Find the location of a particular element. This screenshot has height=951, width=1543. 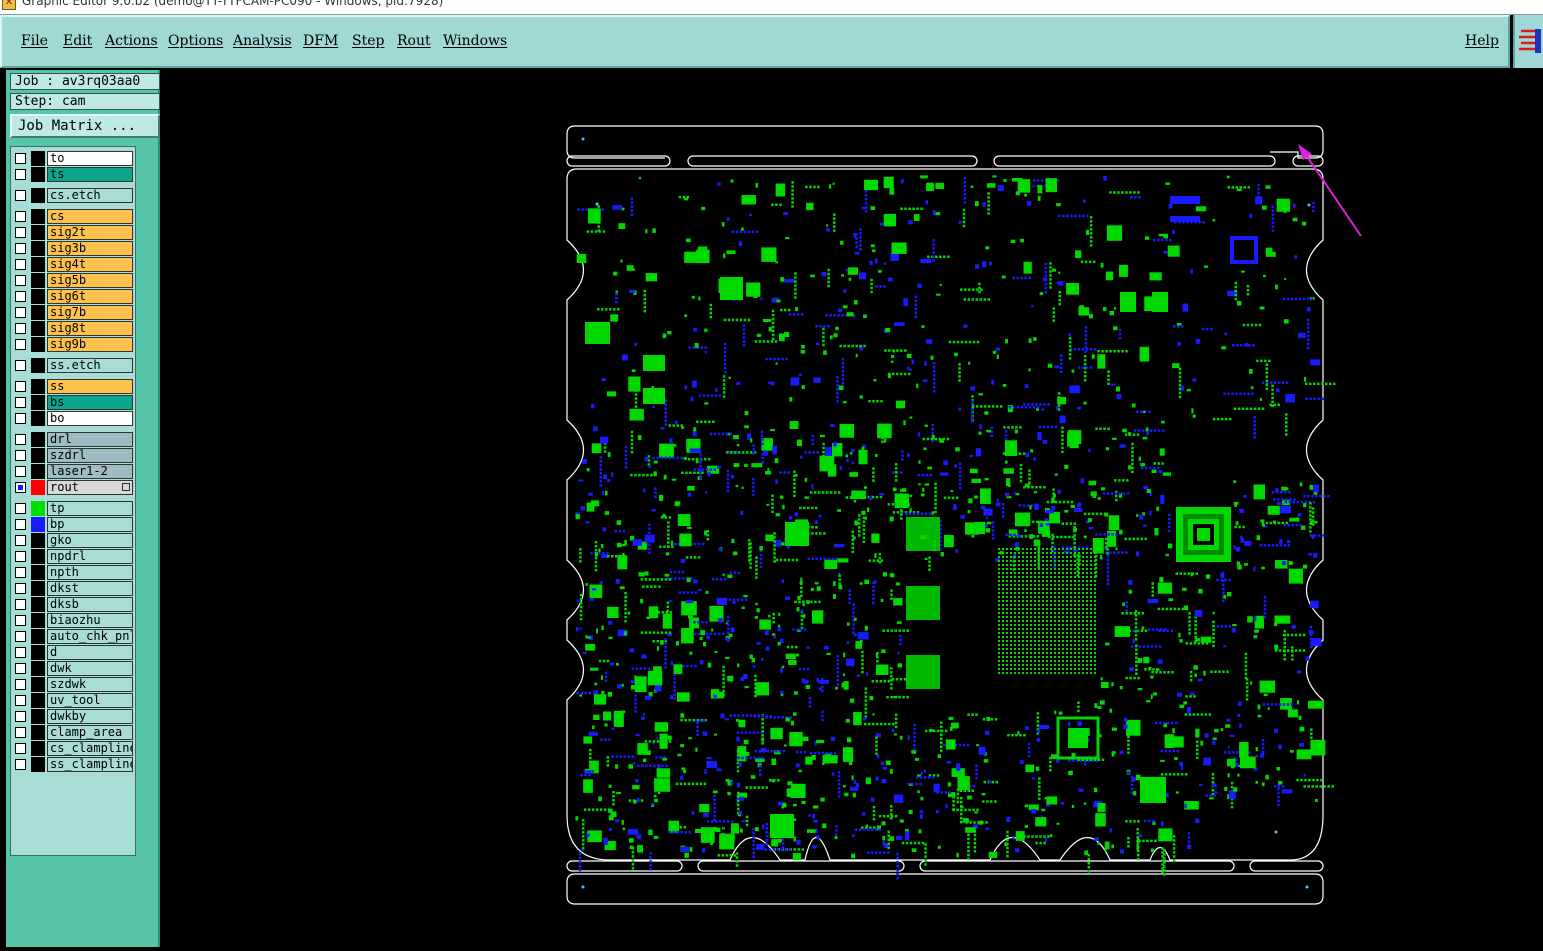

layer-row-ss-etch: ss.etch is located at coordinates (73, 365).